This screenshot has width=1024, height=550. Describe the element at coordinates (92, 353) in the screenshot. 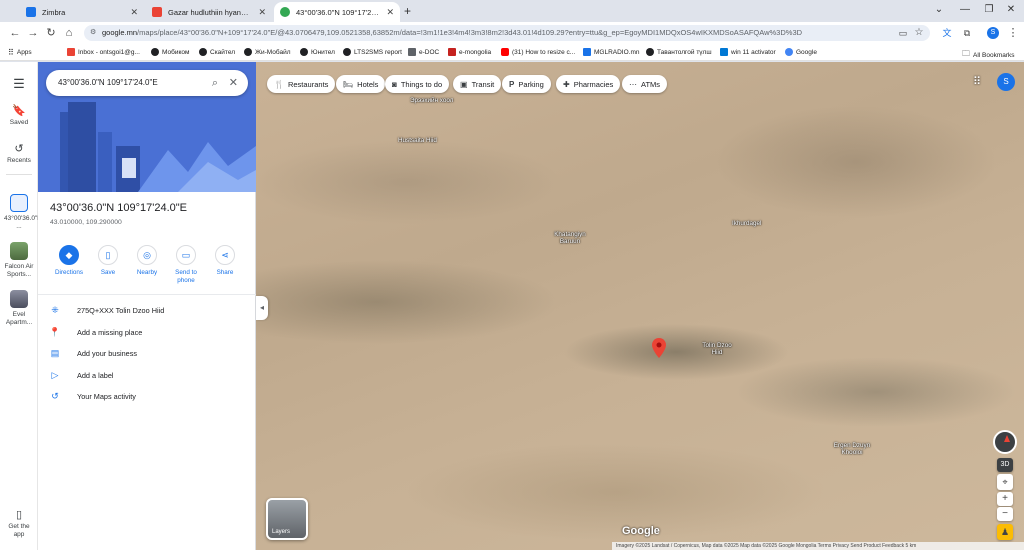

I see `add-business-row: ▤ Add your business` at that location.